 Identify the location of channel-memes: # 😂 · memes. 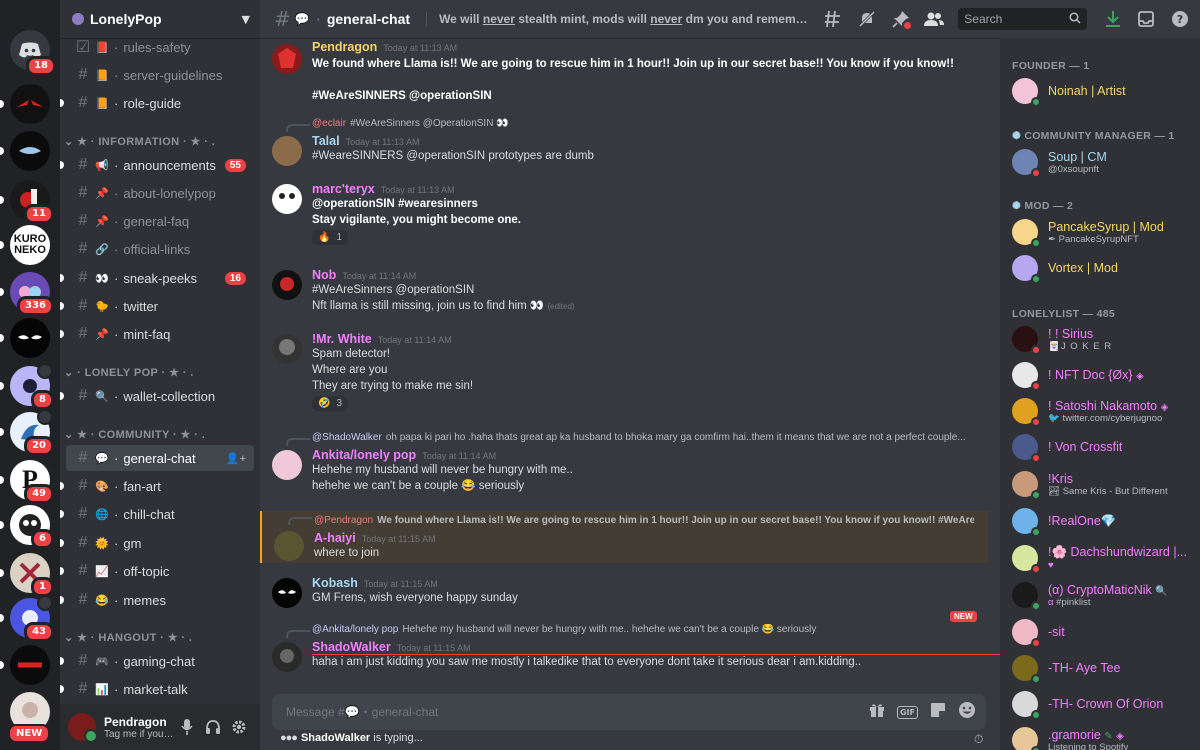
(157, 600).